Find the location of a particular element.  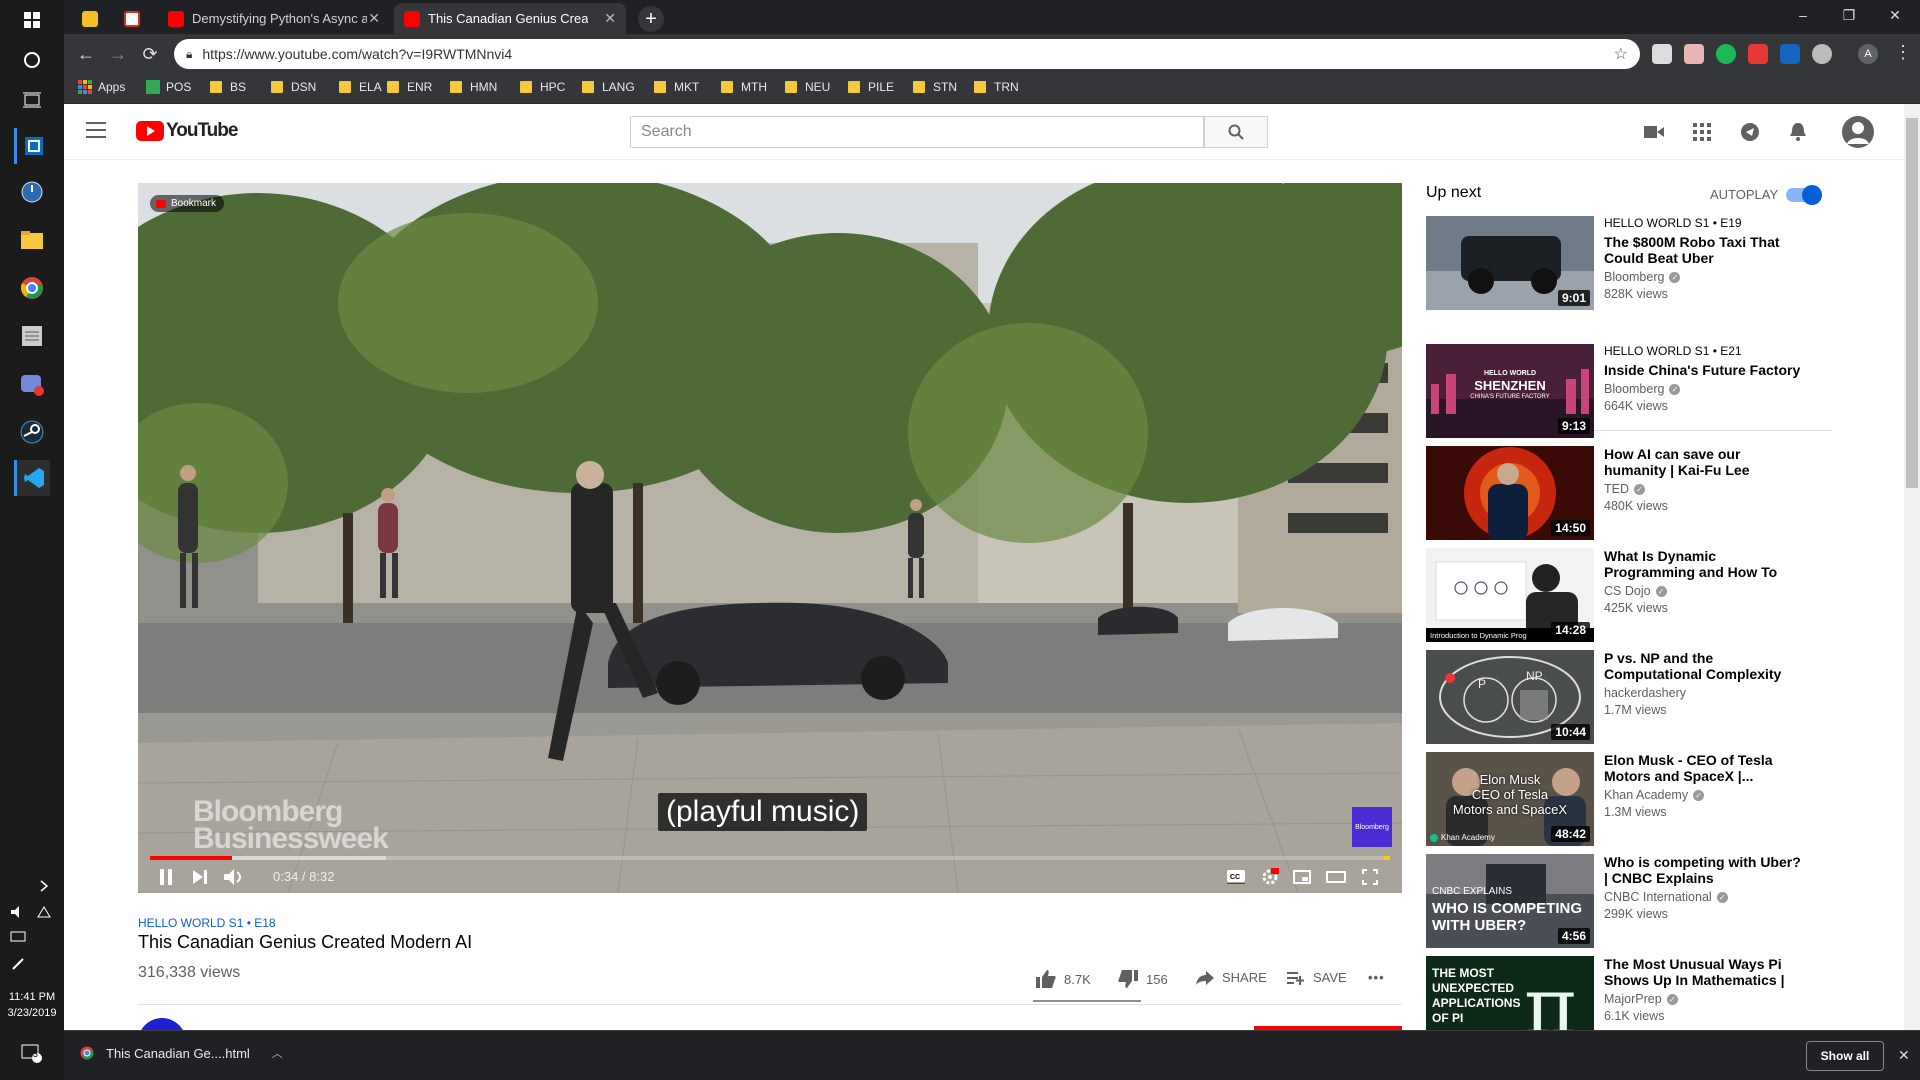

bookmark-ela: ELA is located at coordinates (360, 87).